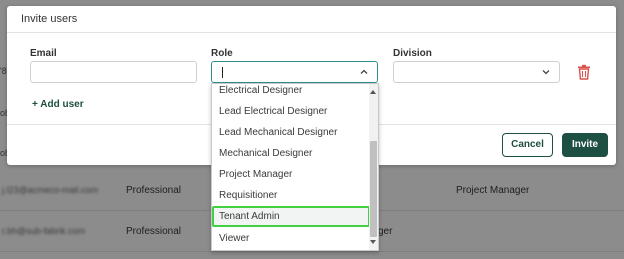 The height and width of the screenshot is (259, 624). Describe the element at coordinates (50, 190) in the screenshot. I see `row-email: j.l23@acmeco-mail.com` at that location.